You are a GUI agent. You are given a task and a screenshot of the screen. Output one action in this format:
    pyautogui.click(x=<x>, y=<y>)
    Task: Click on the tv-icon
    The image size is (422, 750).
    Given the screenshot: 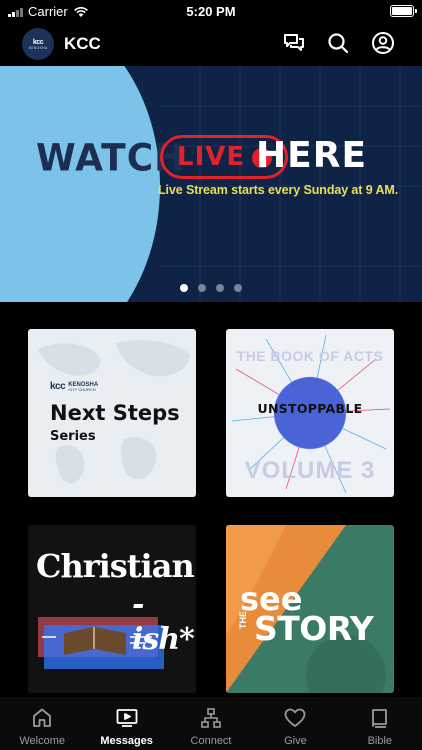 What is the action you would take?
    pyautogui.click(x=127, y=718)
    